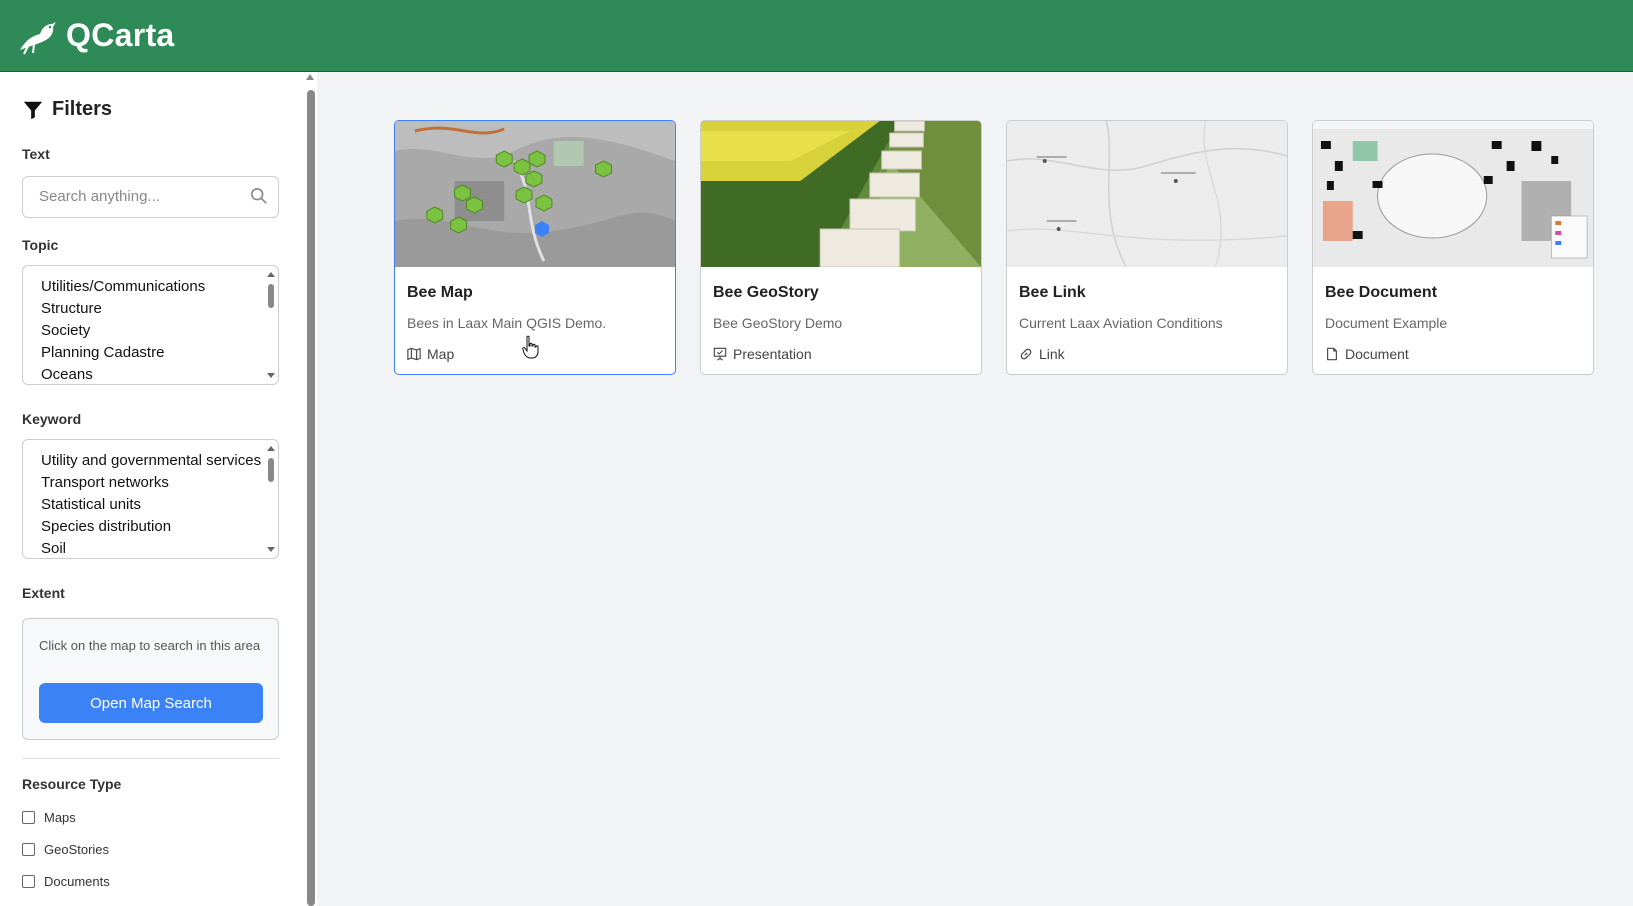 This screenshot has width=1633, height=906. I want to click on card-type-label: Presentation, so click(772, 354).